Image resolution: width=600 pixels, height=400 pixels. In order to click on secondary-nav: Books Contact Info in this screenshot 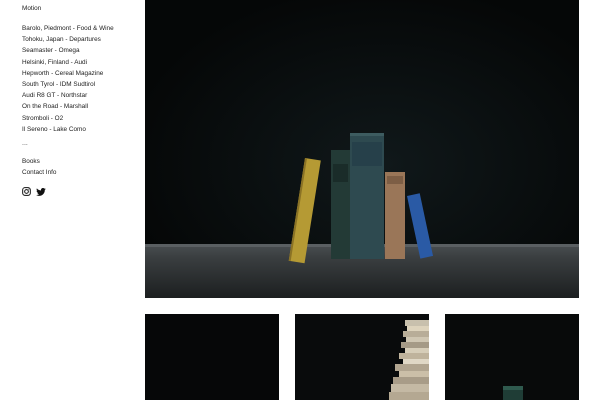, I will do `click(39, 167)`.